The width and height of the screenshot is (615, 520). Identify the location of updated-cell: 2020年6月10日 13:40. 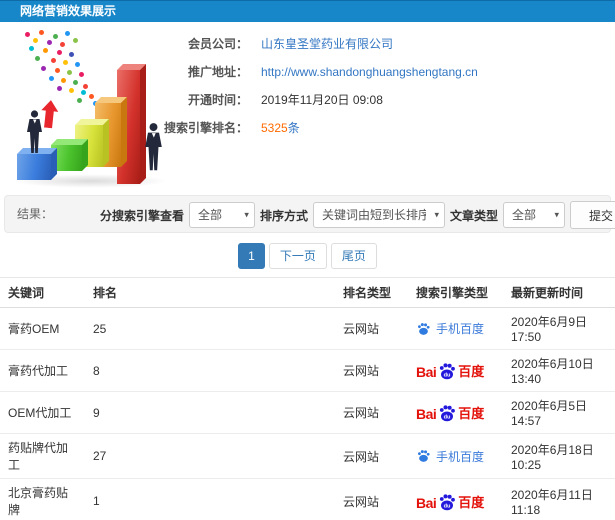
(559, 370).